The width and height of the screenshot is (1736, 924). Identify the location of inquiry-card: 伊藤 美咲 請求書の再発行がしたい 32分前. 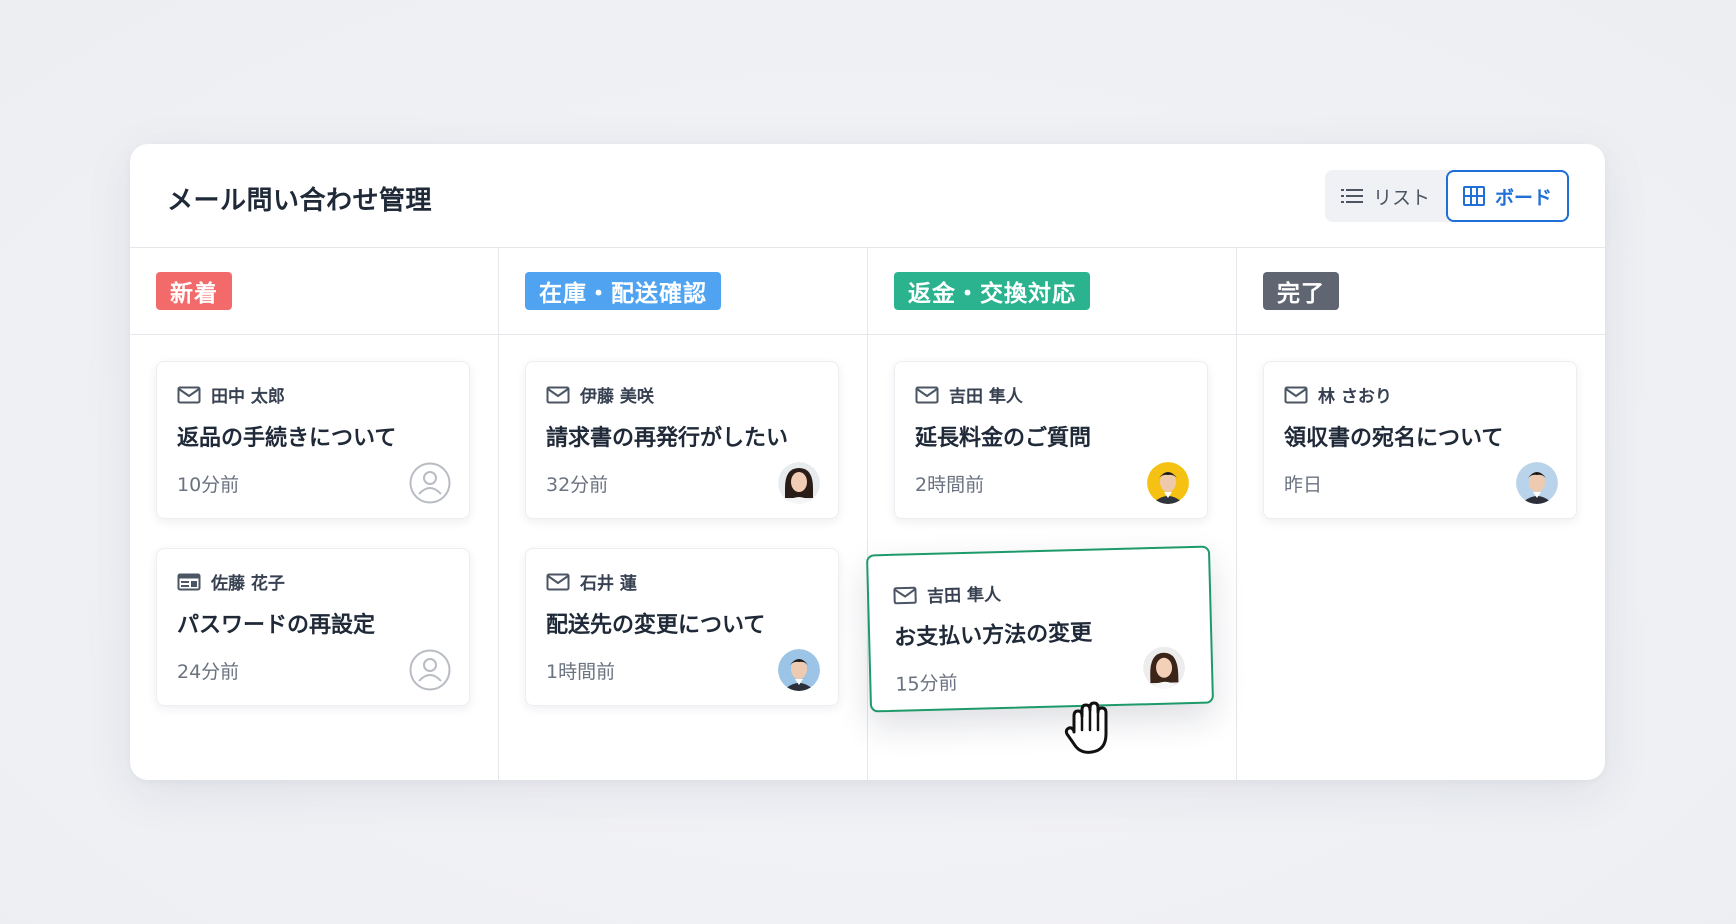
(682, 440).